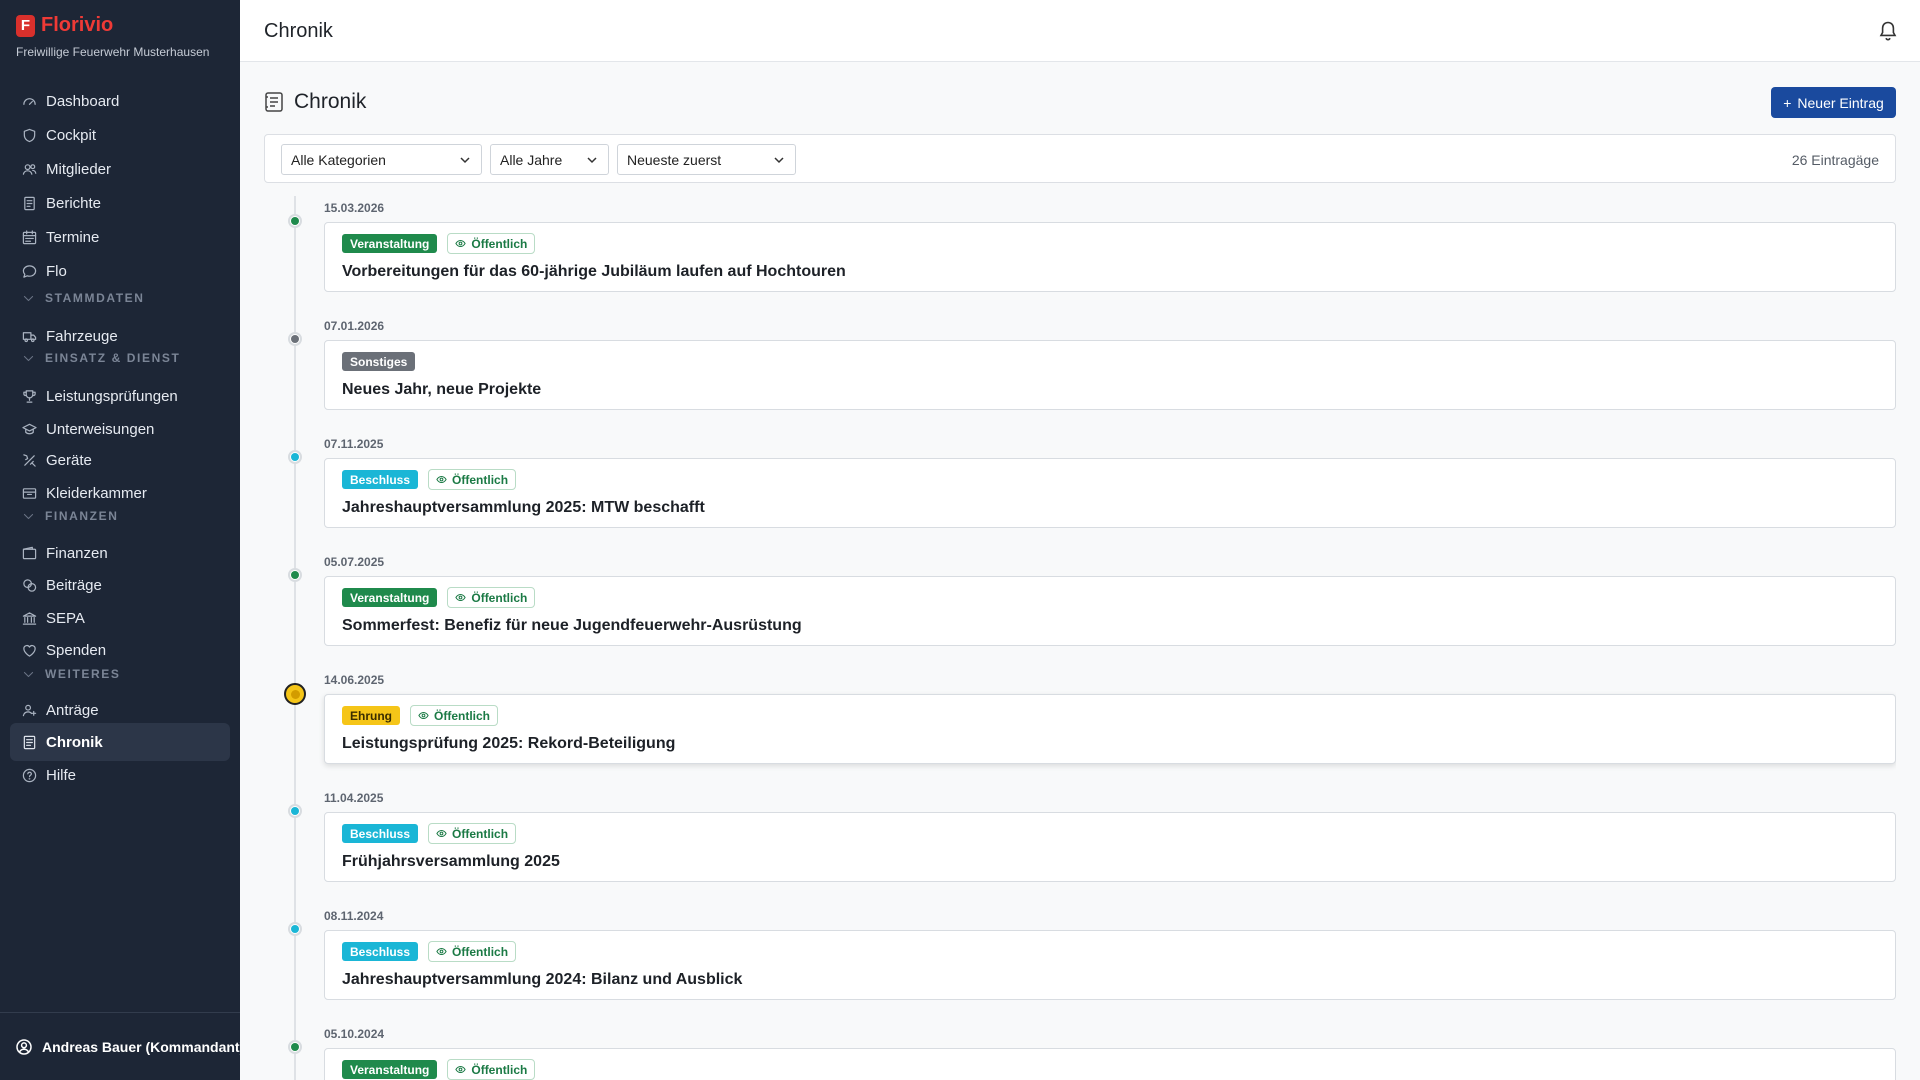  What do you see at coordinates (29, 775) in the screenshot?
I see `help-icon` at bounding box center [29, 775].